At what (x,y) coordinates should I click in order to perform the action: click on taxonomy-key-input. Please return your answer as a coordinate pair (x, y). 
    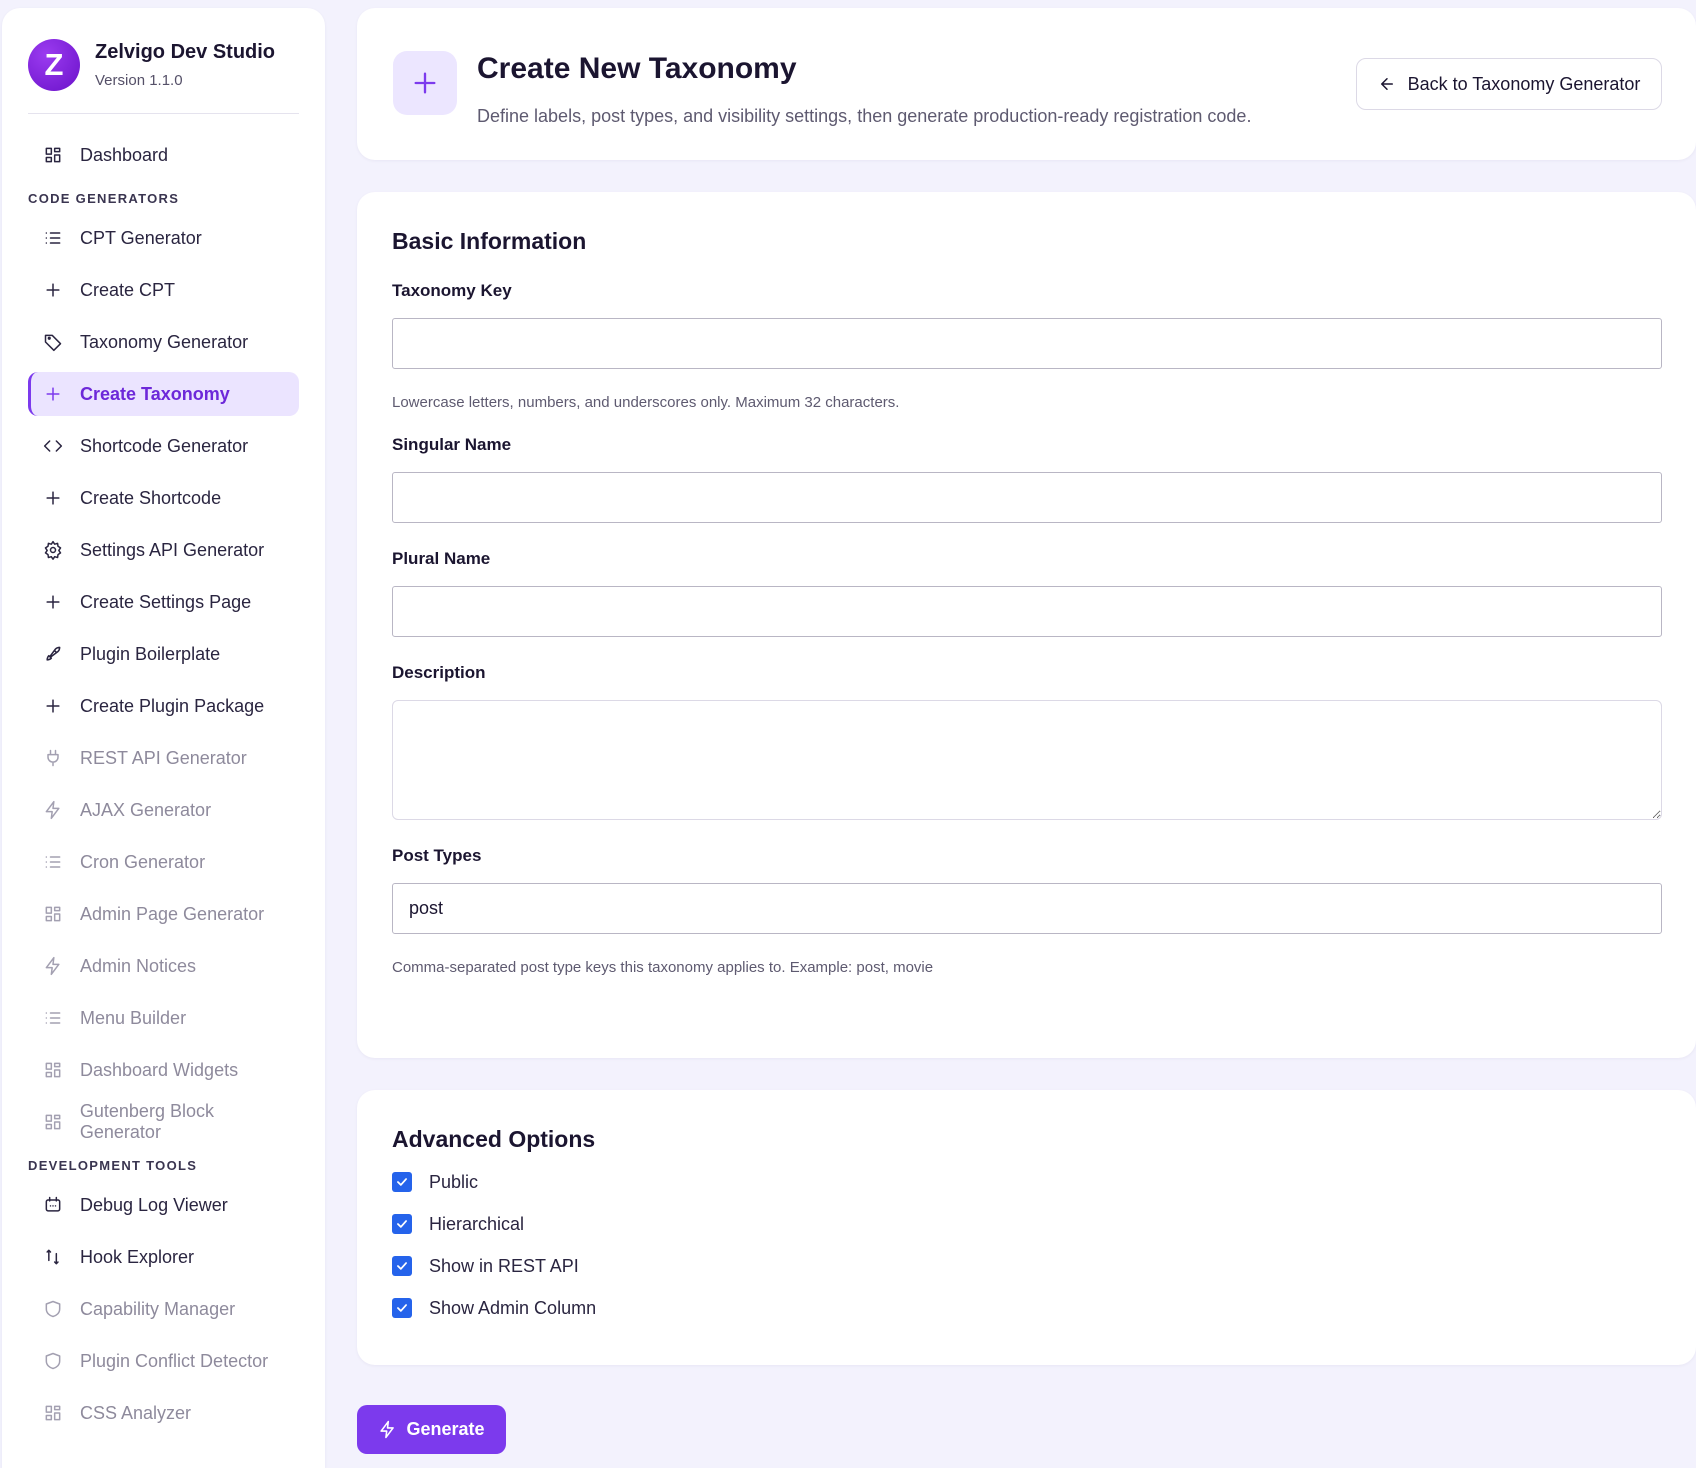
    Looking at the image, I should click on (1027, 343).